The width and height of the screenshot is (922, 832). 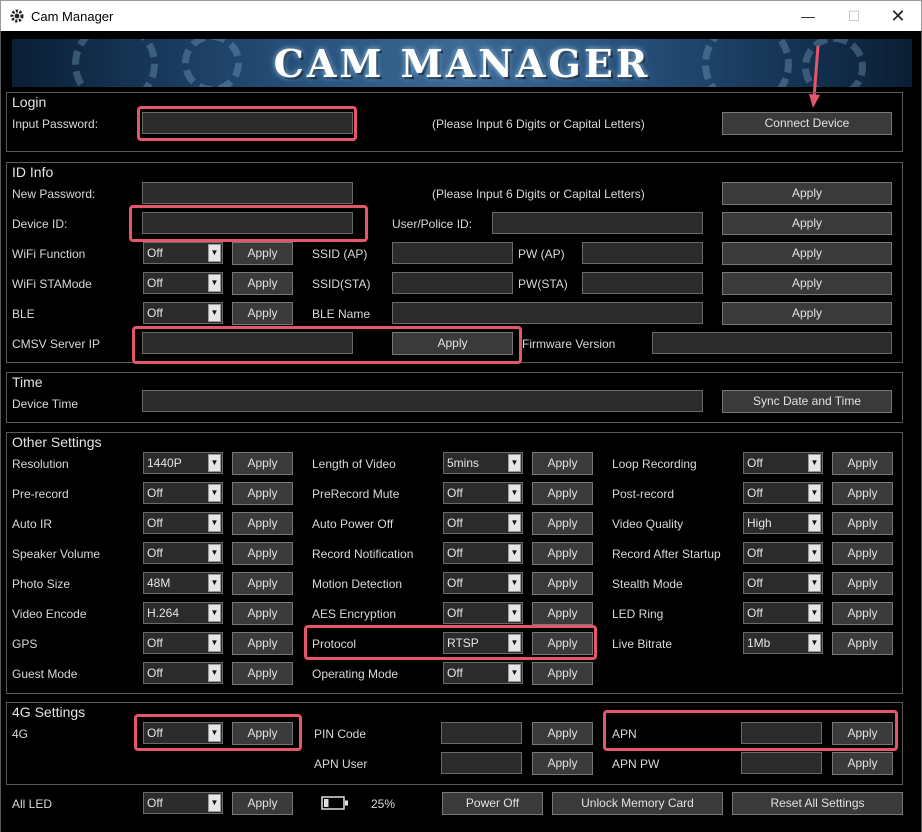 I want to click on record-notification-select: Off ▼, so click(x=483, y=553).